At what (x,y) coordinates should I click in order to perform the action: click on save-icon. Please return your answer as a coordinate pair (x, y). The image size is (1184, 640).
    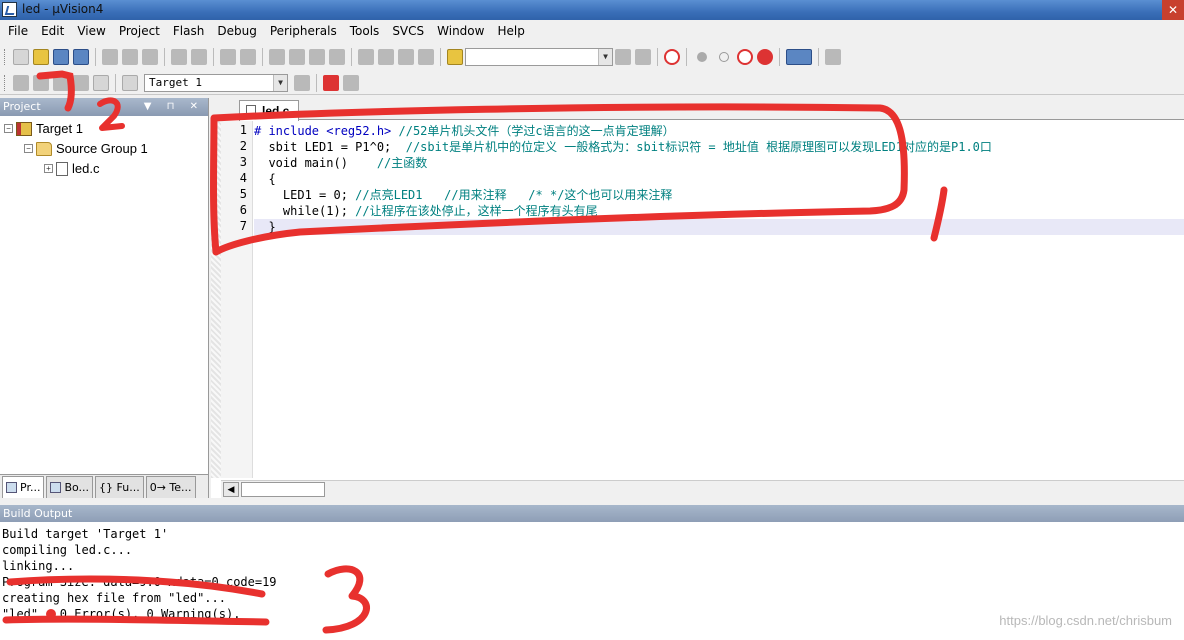
    Looking at the image, I should click on (61, 57).